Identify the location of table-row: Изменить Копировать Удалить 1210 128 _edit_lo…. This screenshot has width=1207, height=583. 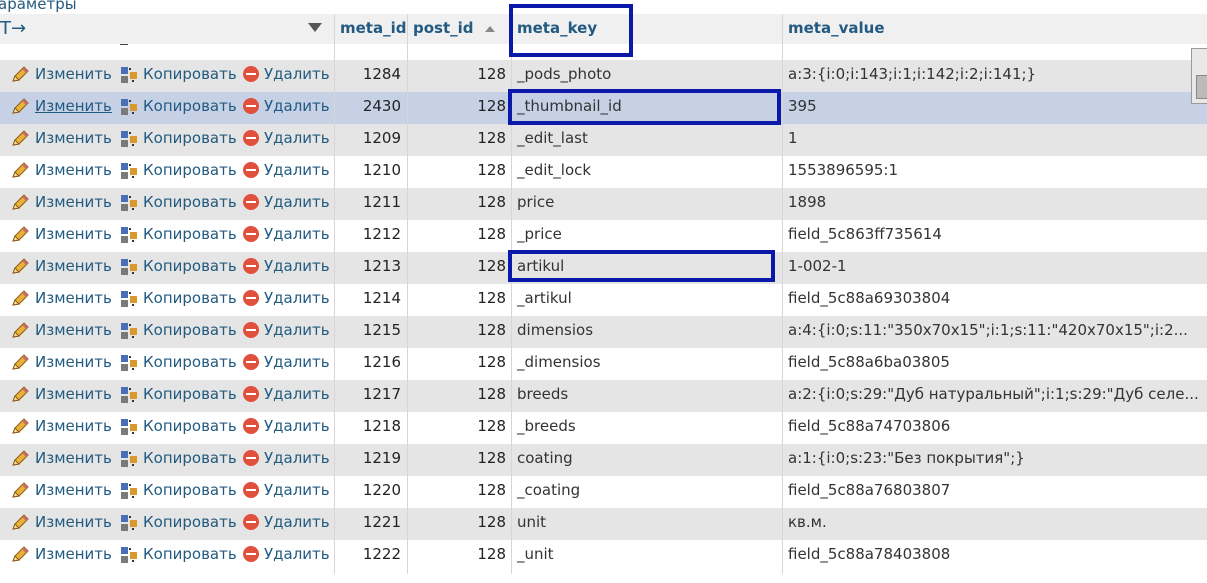
(603, 172).